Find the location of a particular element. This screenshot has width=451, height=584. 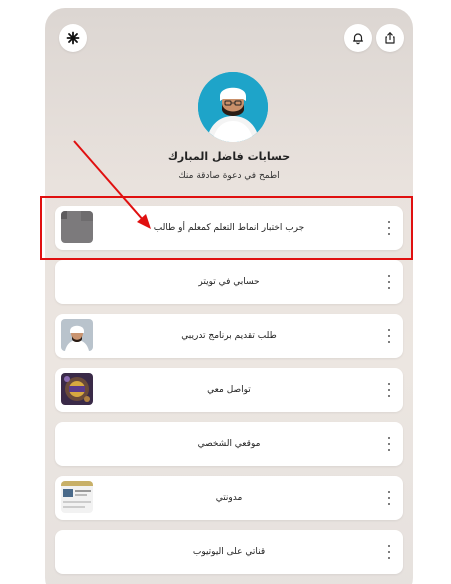

link-blog: مدونتي is located at coordinates (229, 498).